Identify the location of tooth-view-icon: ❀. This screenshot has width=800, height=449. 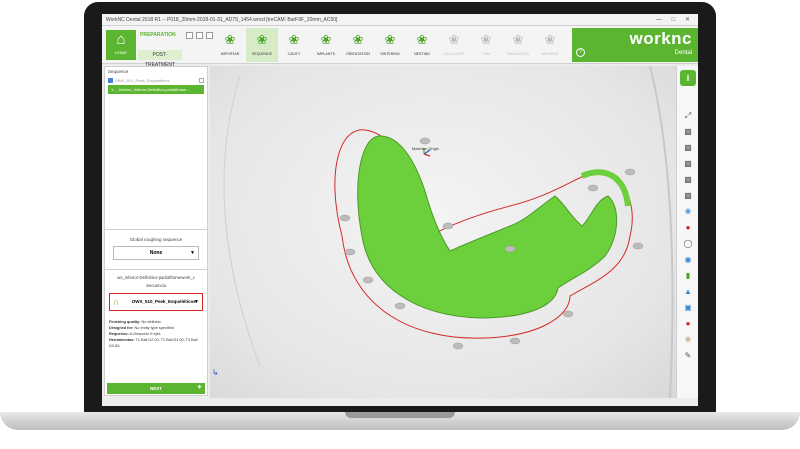
(688, 212).